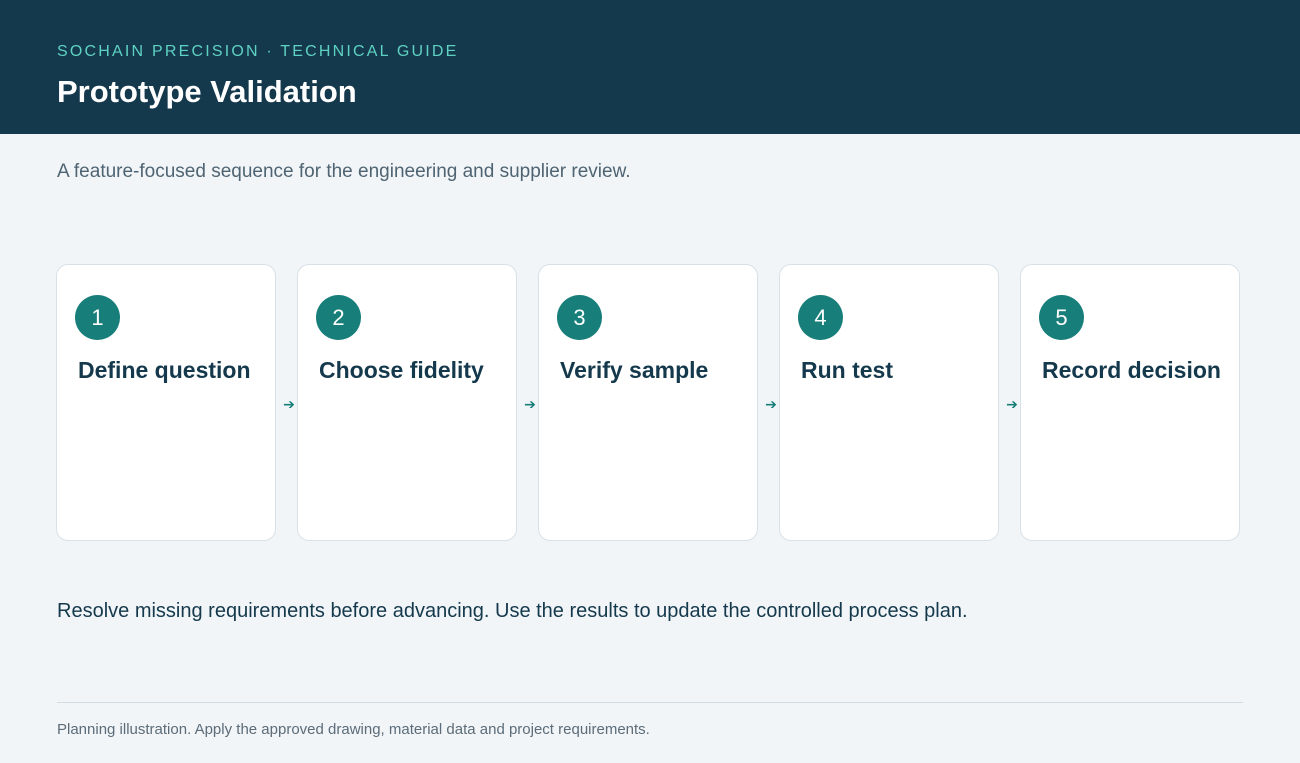 The width and height of the screenshot is (1300, 763). I want to click on step-card-5: 5 Record decision, so click(1130, 402).